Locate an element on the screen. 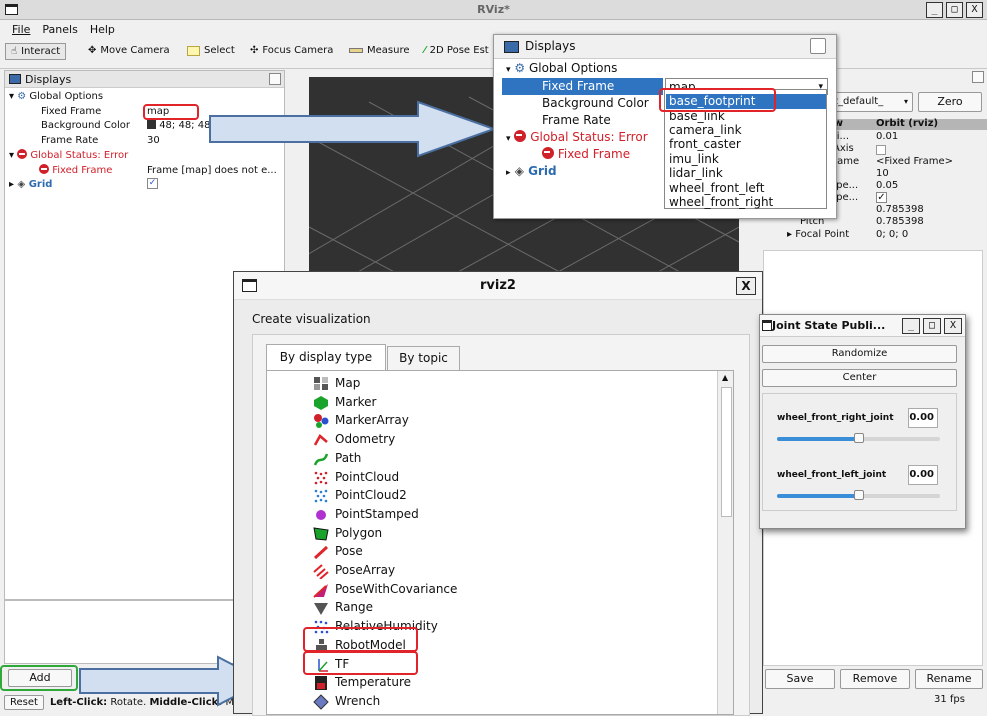 Image resolution: width=987 pixels, height=716 pixels. grid-enabled-checkbox: ✓ is located at coordinates (152, 183).